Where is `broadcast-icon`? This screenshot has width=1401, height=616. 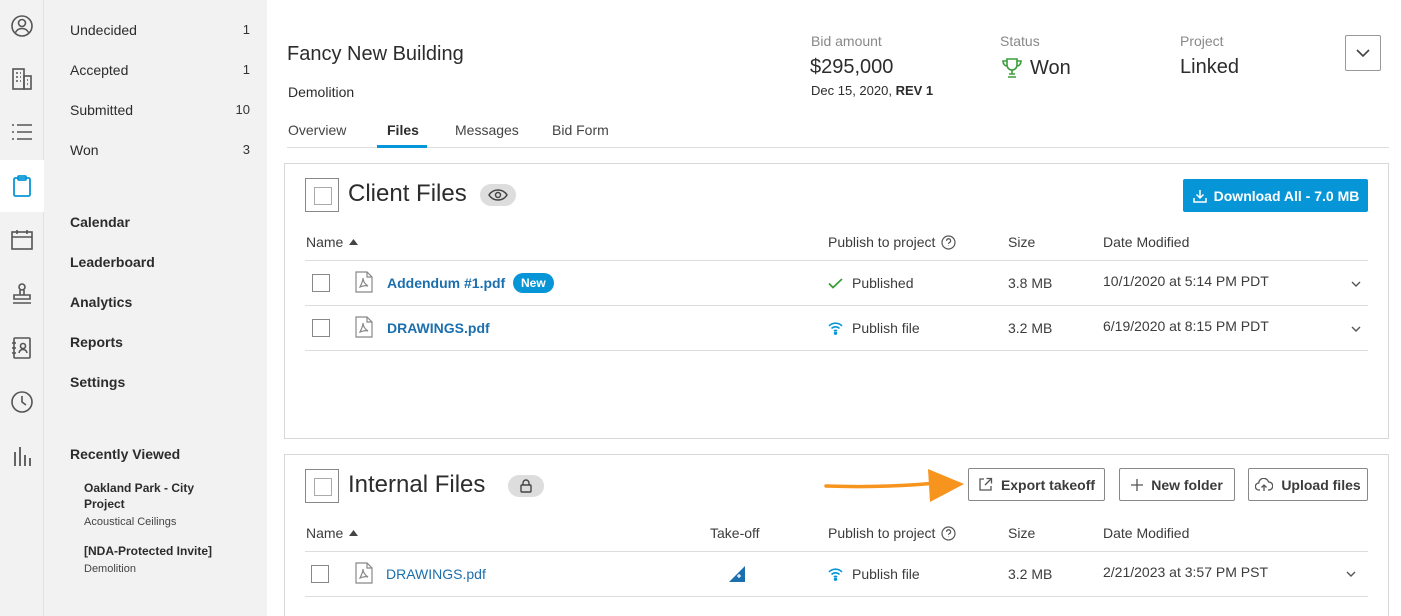
broadcast-icon is located at coordinates (835, 574).